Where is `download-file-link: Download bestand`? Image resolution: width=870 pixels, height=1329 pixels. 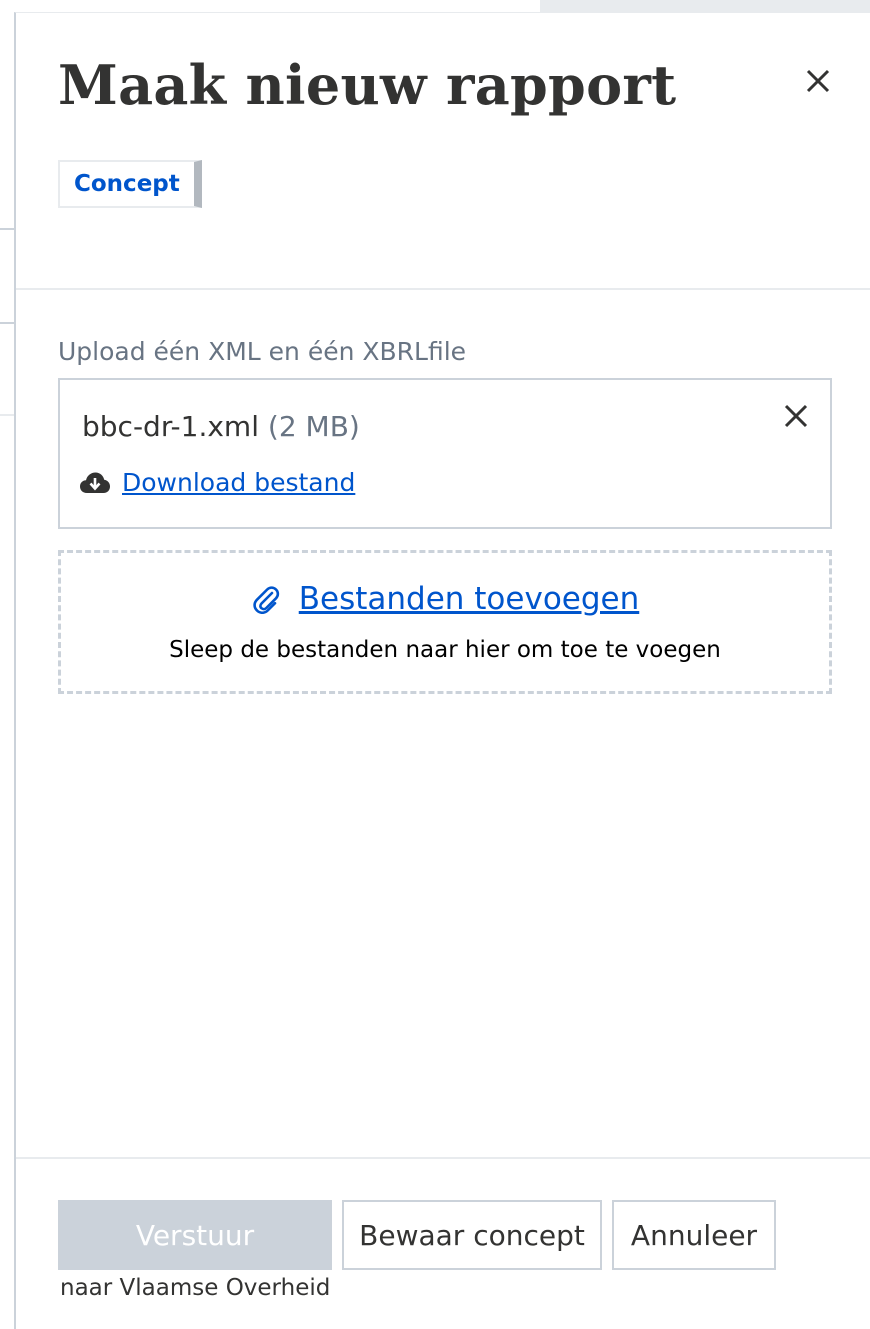 download-file-link: Download bestand is located at coordinates (238, 482).